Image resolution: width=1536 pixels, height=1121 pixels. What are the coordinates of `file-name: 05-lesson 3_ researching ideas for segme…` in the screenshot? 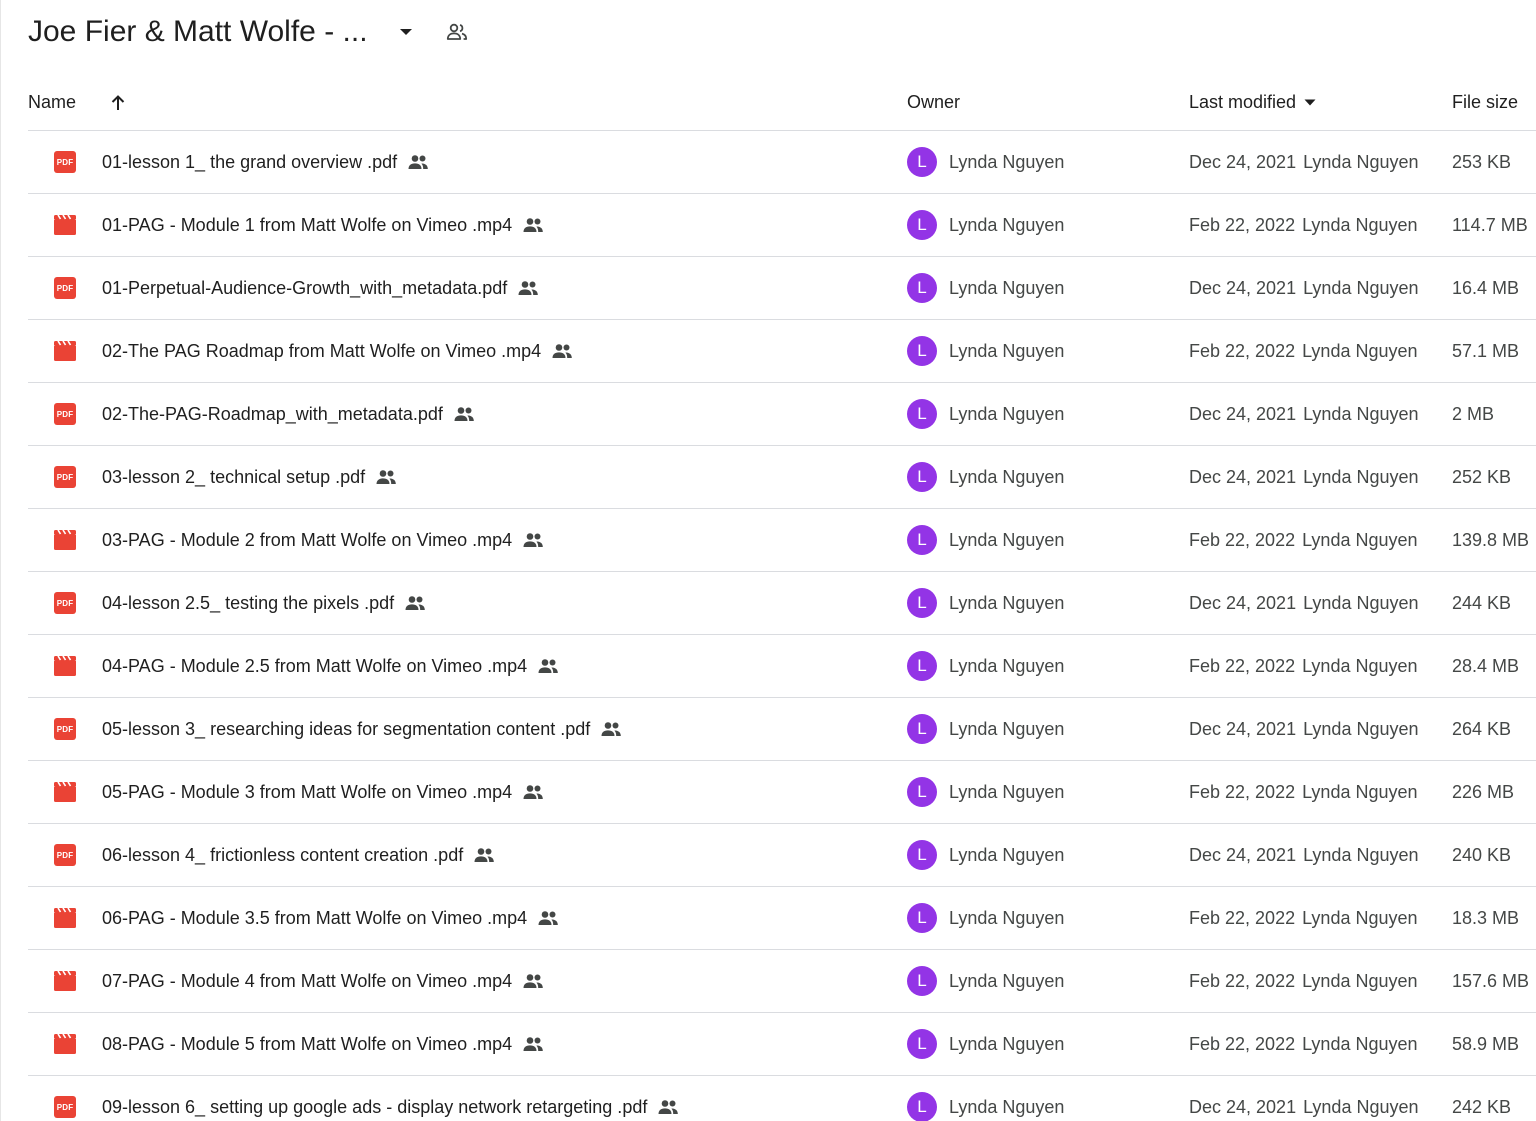 It's located at (346, 729).